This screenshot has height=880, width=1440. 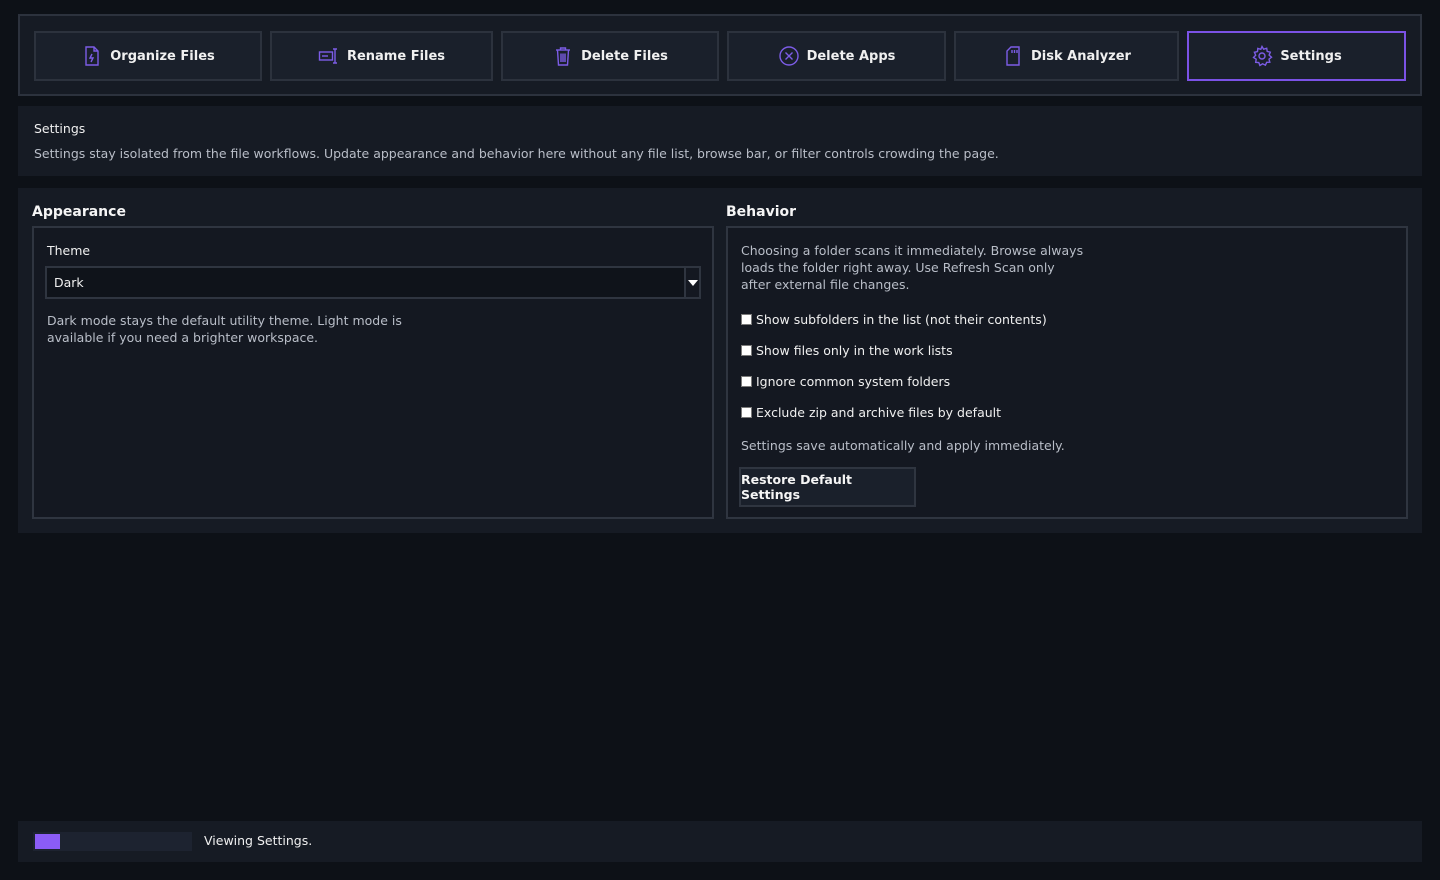 I want to click on option-label: Ignore common system folders, so click(x=853, y=381).